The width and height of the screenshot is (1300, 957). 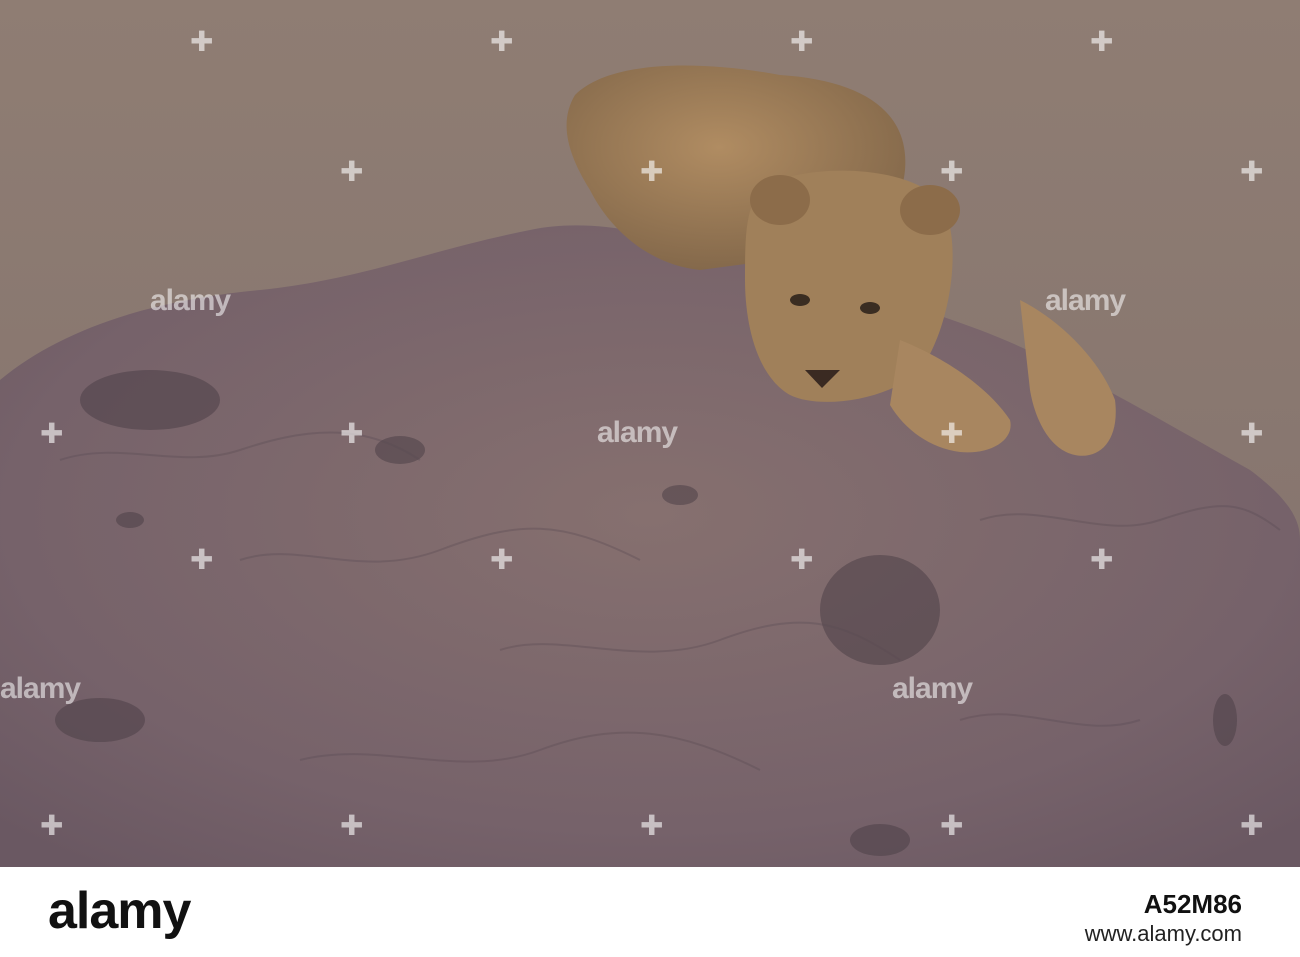 I want to click on footer-bar: alamy A52M86 www.alamy.com, so click(x=650, y=912).